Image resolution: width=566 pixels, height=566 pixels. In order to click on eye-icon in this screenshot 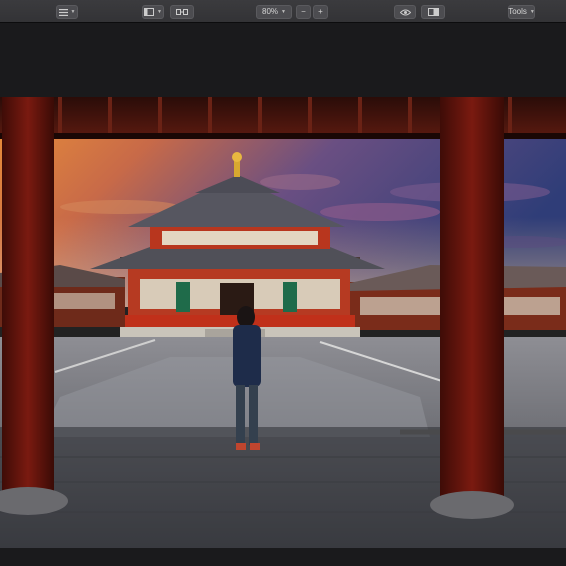, I will do `click(405, 12)`.